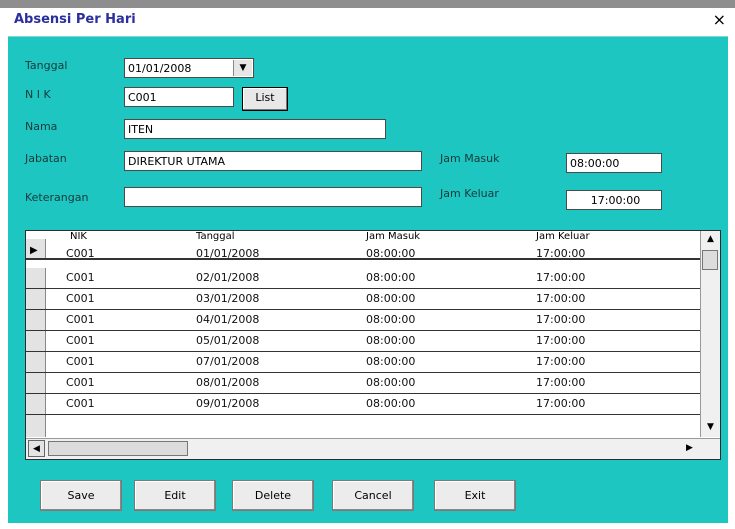  What do you see at coordinates (367, 4) in the screenshot?
I see `window-top-strip` at bounding box center [367, 4].